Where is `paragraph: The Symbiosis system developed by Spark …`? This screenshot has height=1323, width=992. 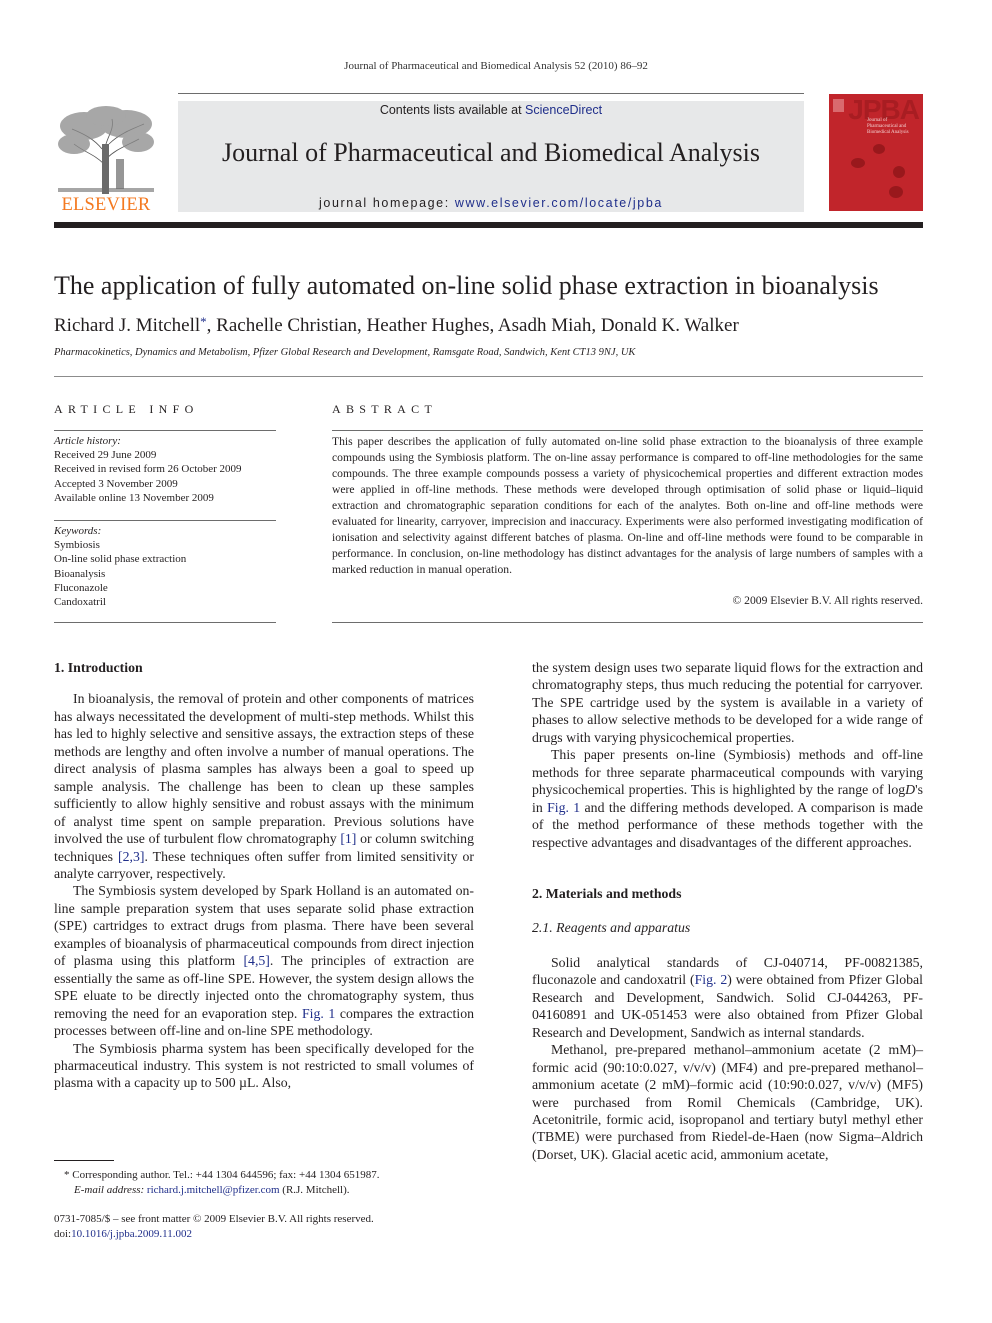
paragraph: The Symbiosis system developed by Spark … is located at coordinates (264, 960).